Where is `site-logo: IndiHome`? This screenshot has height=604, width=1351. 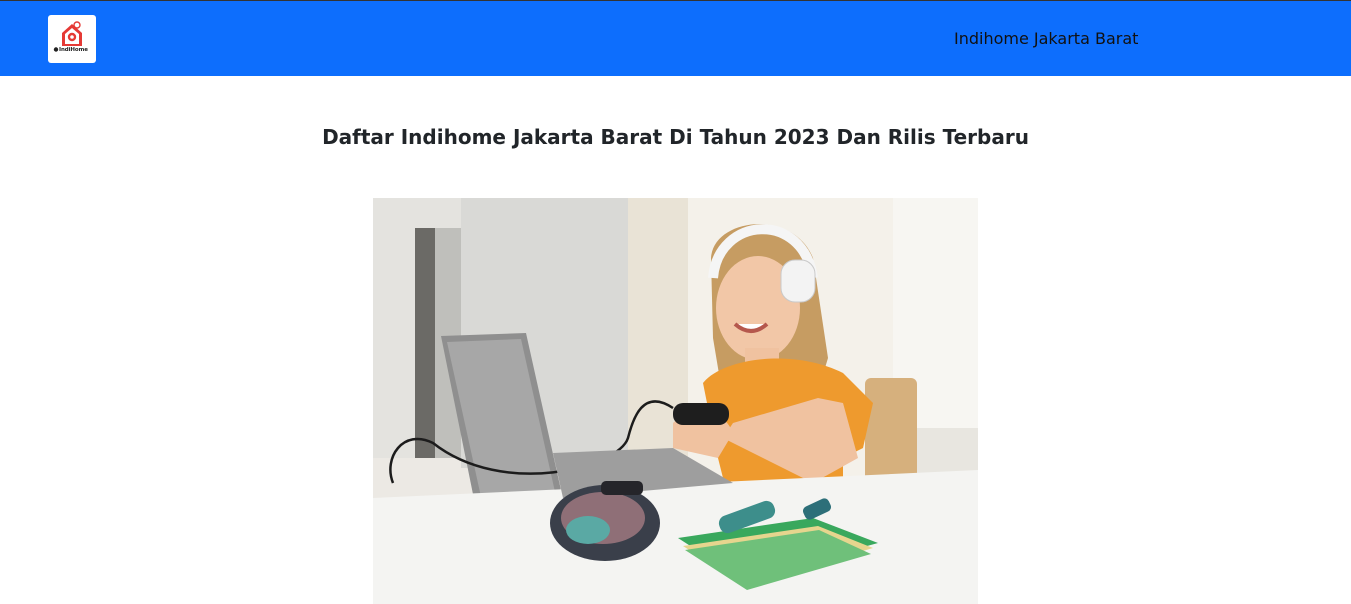 site-logo: IndiHome is located at coordinates (72, 39).